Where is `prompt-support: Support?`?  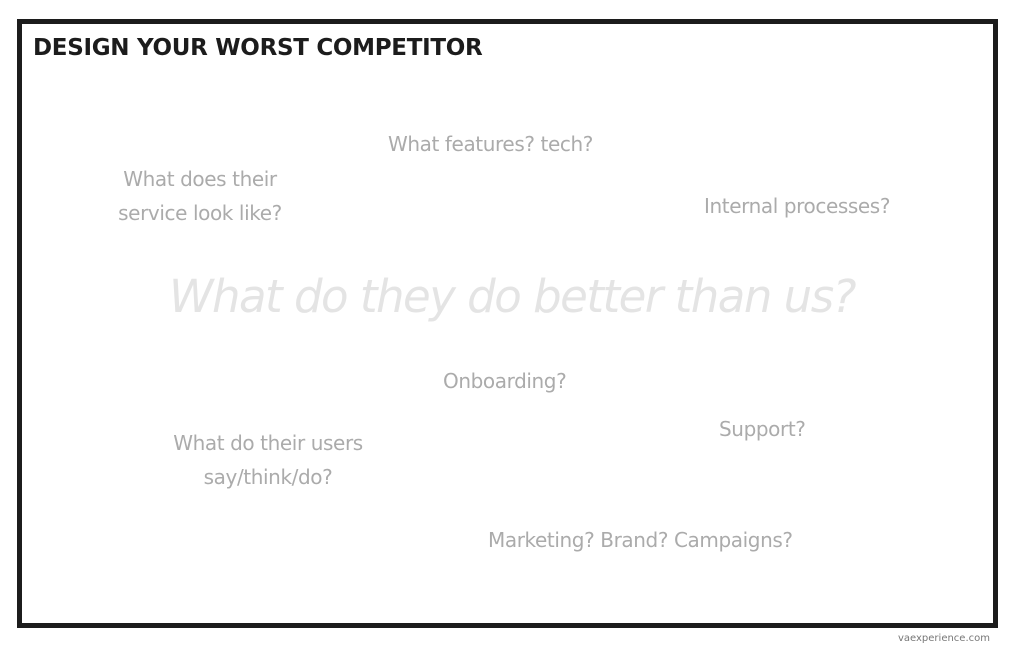 prompt-support: Support? is located at coordinates (762, 429).